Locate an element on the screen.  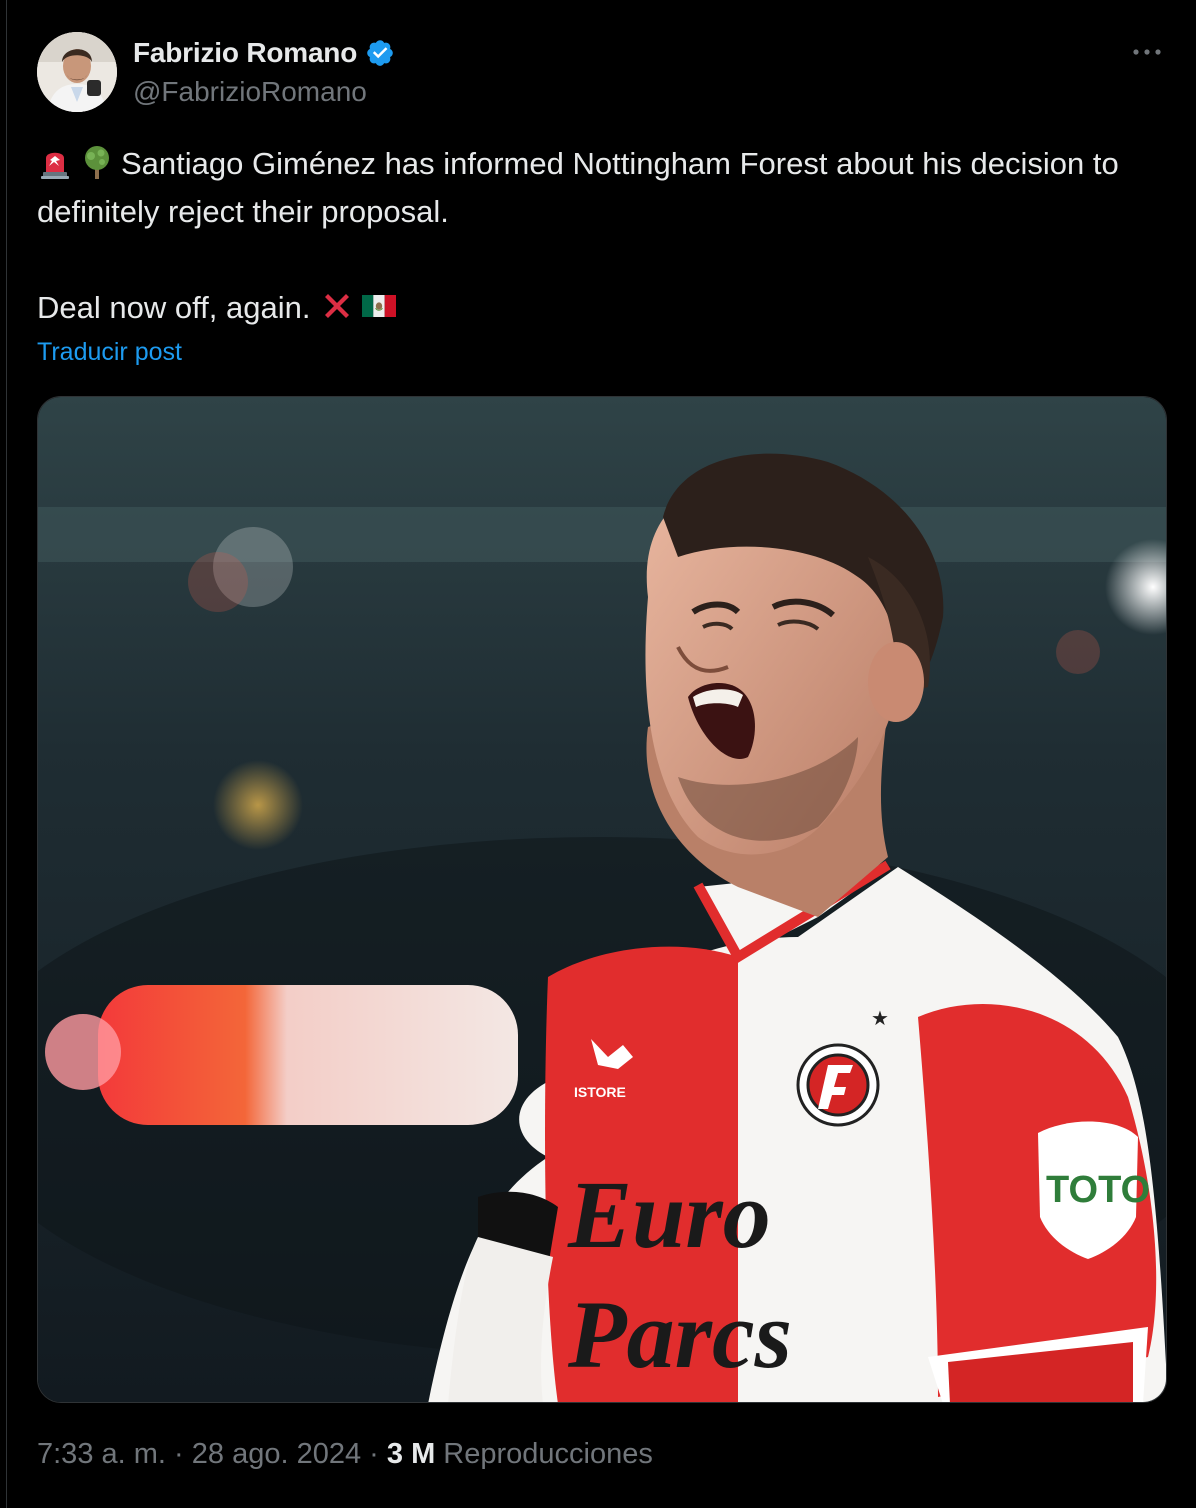
user-handle: @FabrizioRomano is located at coordinates (250, 92).